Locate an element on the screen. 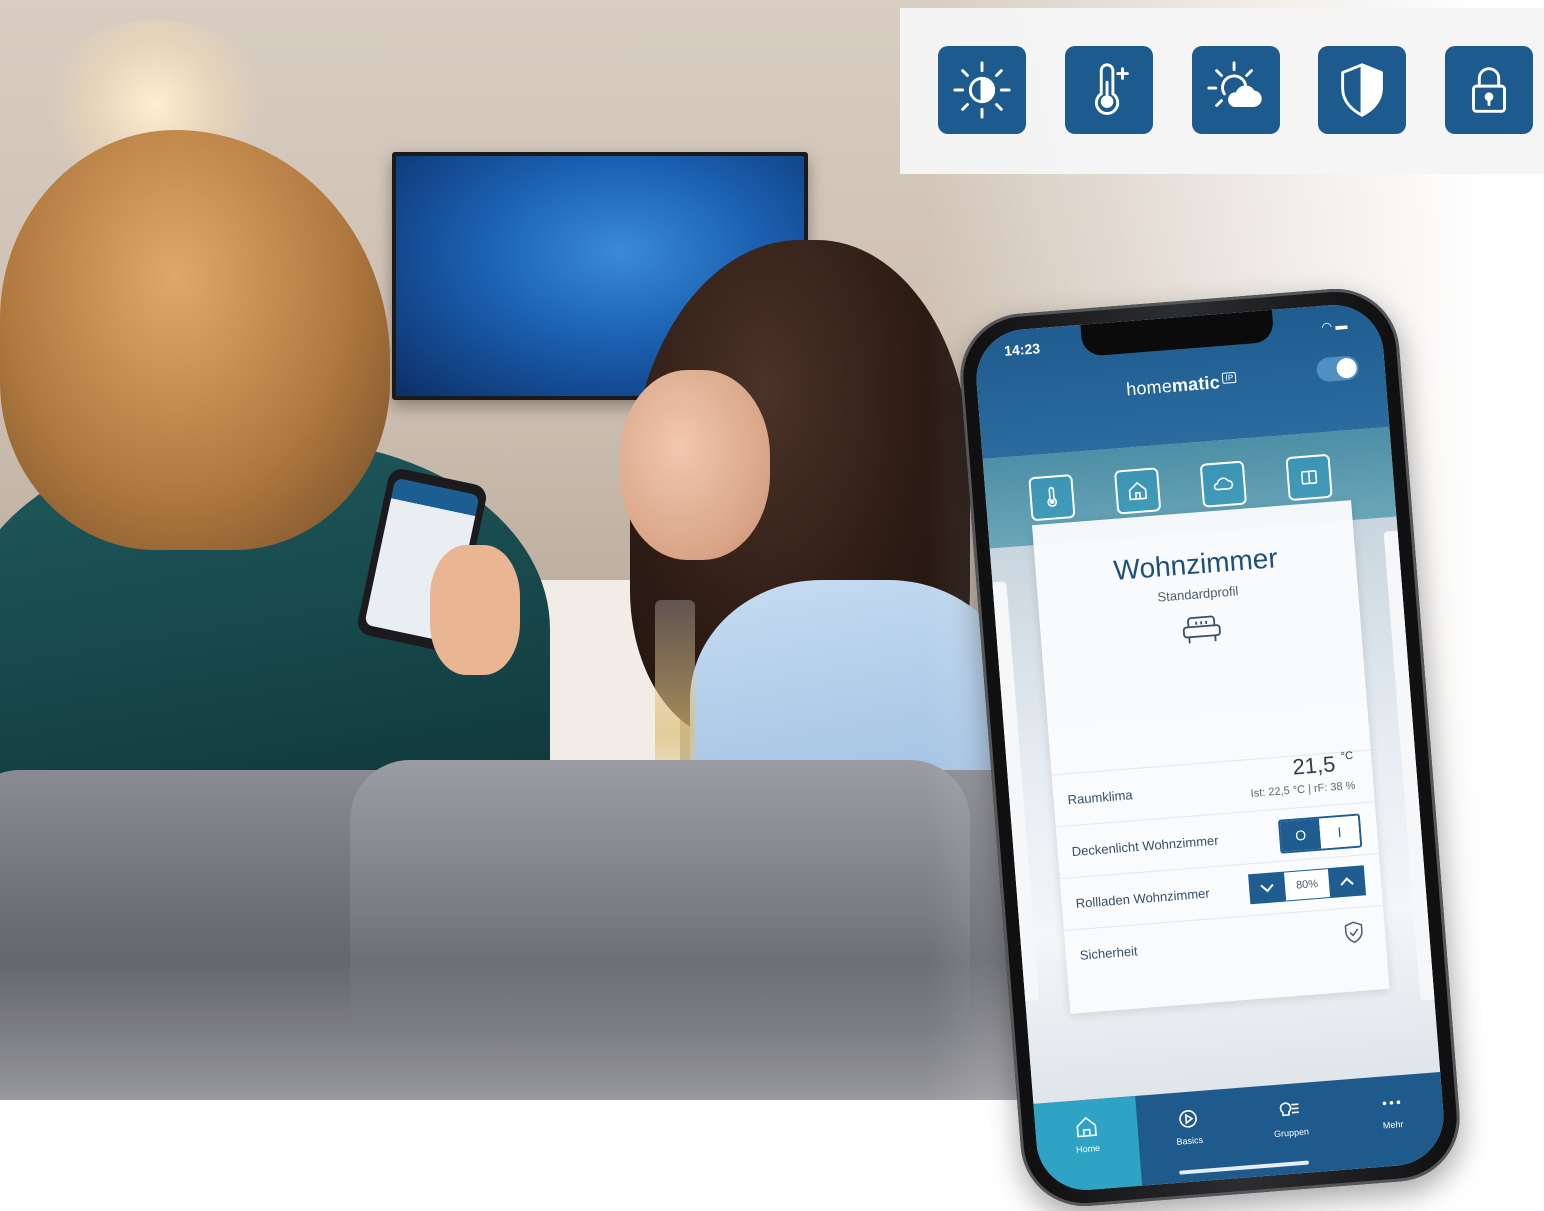  feature-icon-strip is located at coordinates (1222, 91).